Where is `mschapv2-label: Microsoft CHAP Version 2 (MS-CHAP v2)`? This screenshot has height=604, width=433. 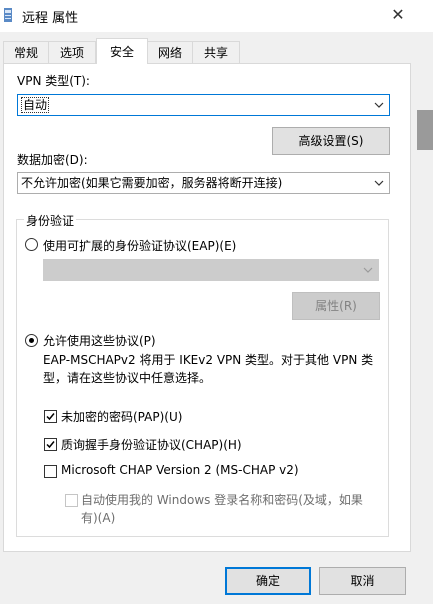
mschapv2-label: Microsoft CHAP Version 2 (MS-CHAP v2) is located at coordinates (180, 470).